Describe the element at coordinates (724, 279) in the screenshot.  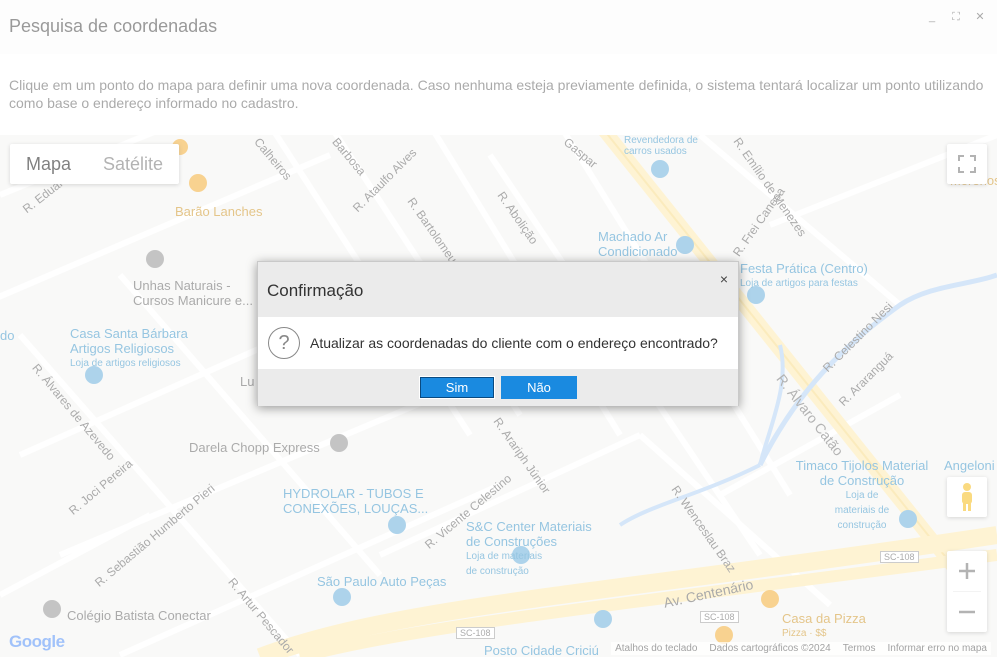
I see `dialog-close-button: ×` at that location.